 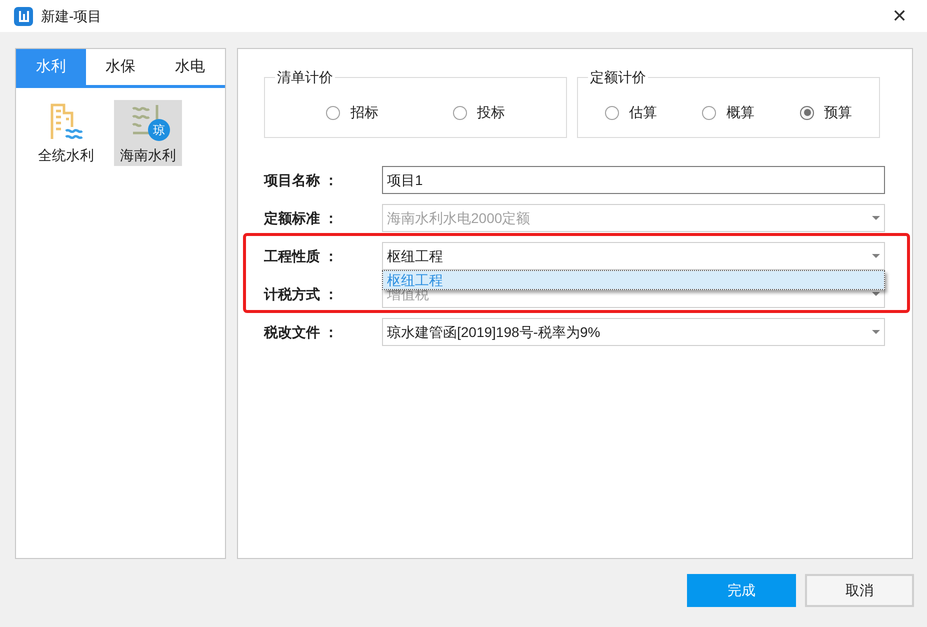 I want to click on field-label: 计税方式 ：, so click(x=301, y=294).